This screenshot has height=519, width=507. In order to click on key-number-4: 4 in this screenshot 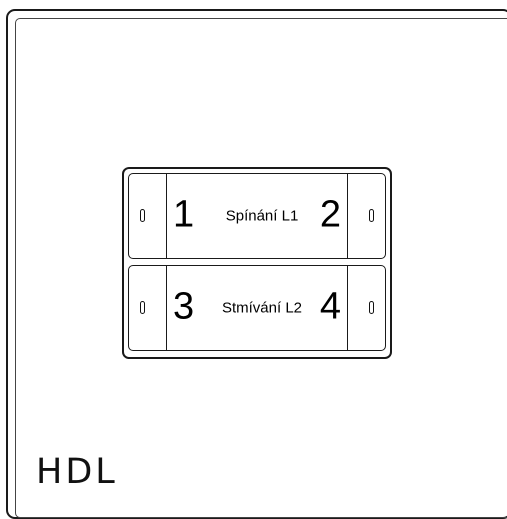, I will do `click(330, 306)`.